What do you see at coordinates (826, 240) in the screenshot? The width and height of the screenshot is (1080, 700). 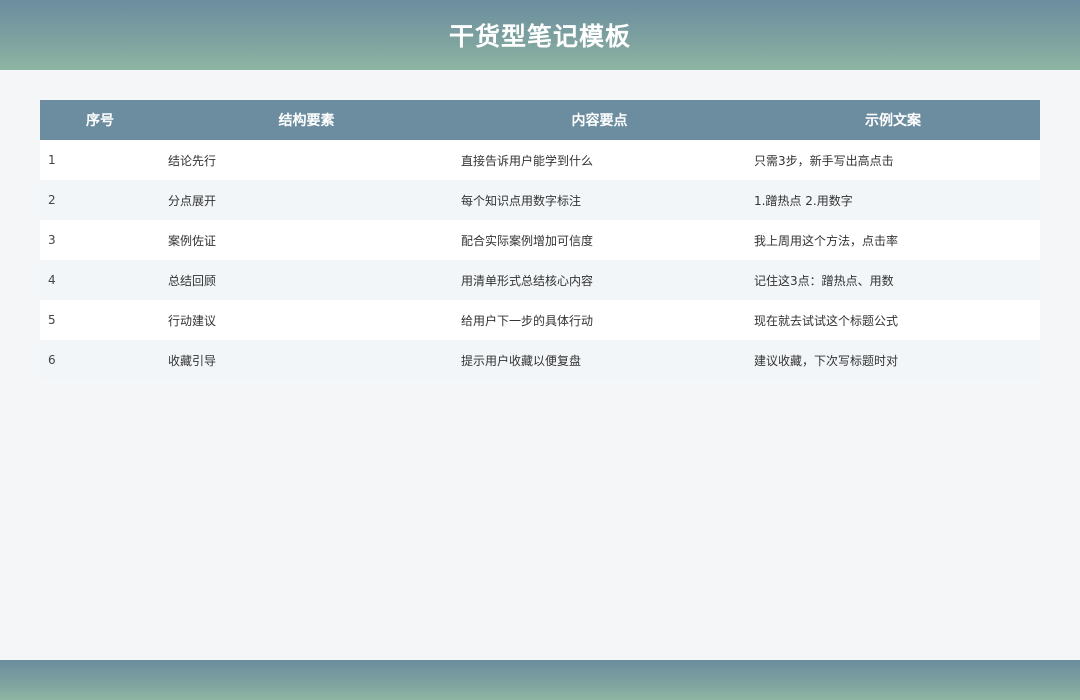 I see `row-example: 我上周用这个方法，点击率` at bounding box center [826, 240].